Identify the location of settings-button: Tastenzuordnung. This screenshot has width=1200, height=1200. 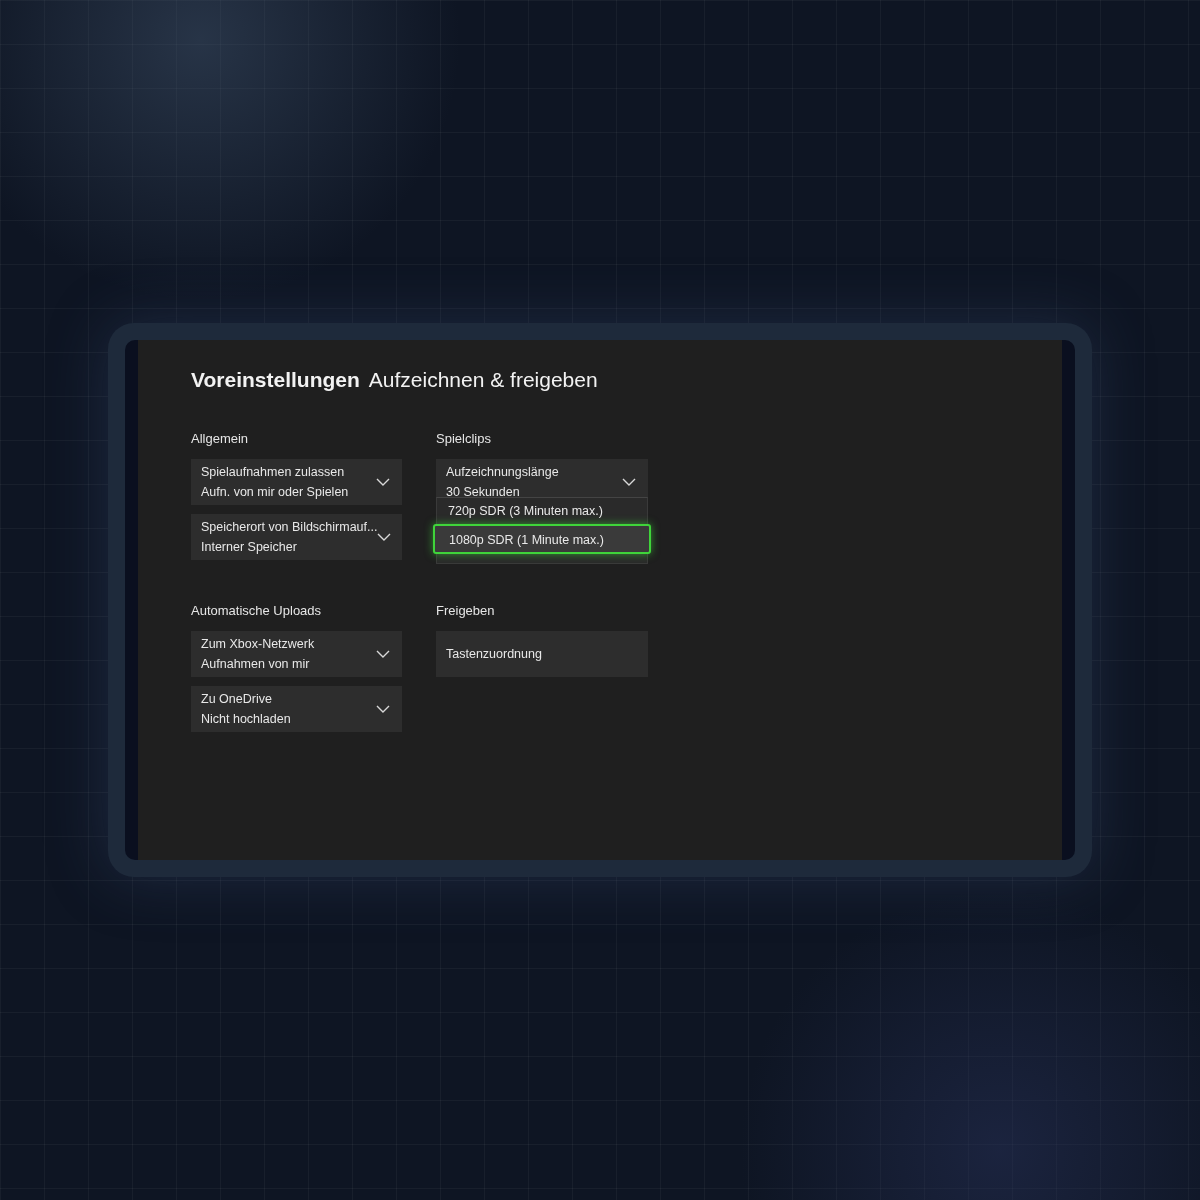
(542, 654).